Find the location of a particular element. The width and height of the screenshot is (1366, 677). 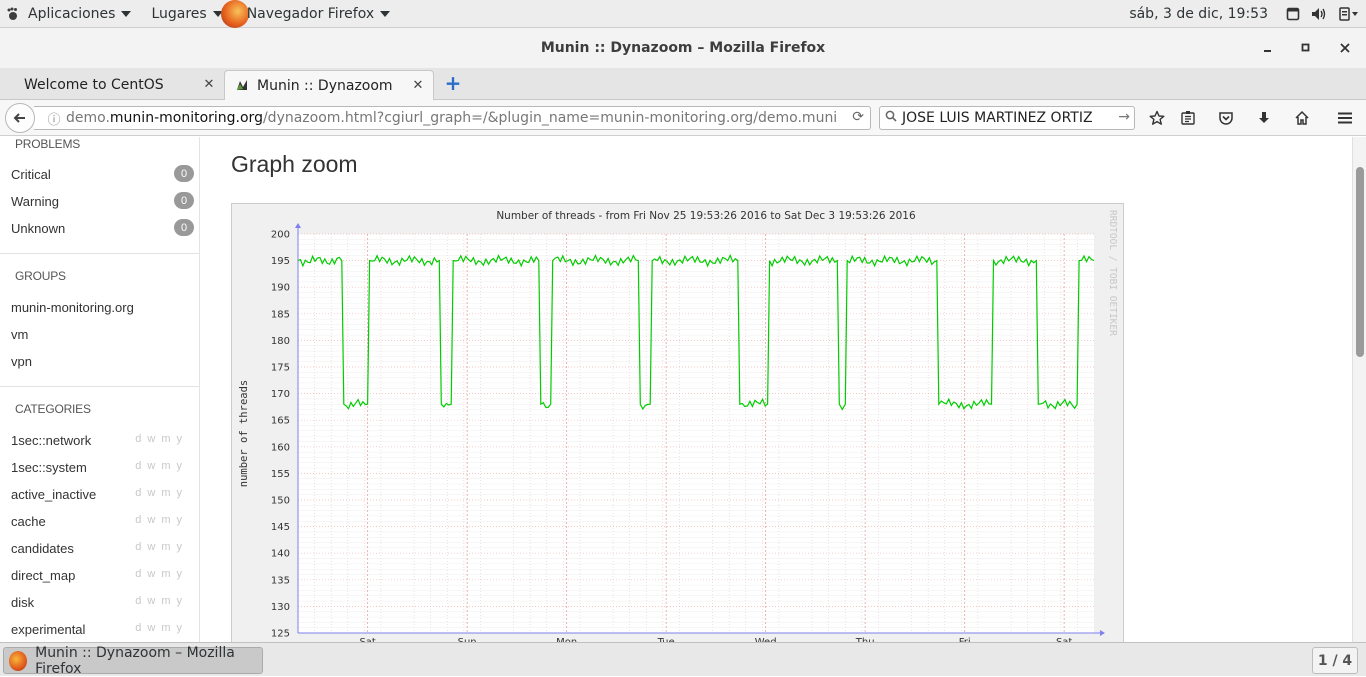

category-link: 1sec::system dwmy is located at coordinates (102, 467).